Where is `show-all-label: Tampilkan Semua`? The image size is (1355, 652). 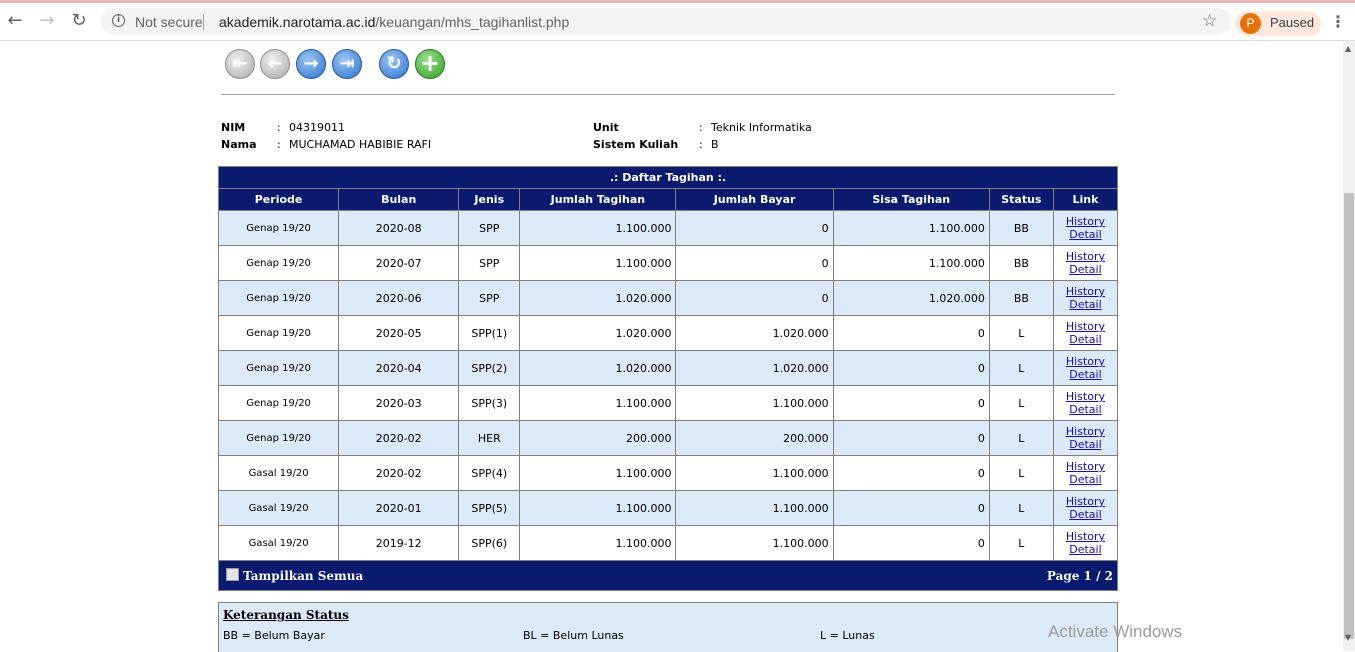
show-all-label: Tampilkan Semua is located at coordinates (303, 576).